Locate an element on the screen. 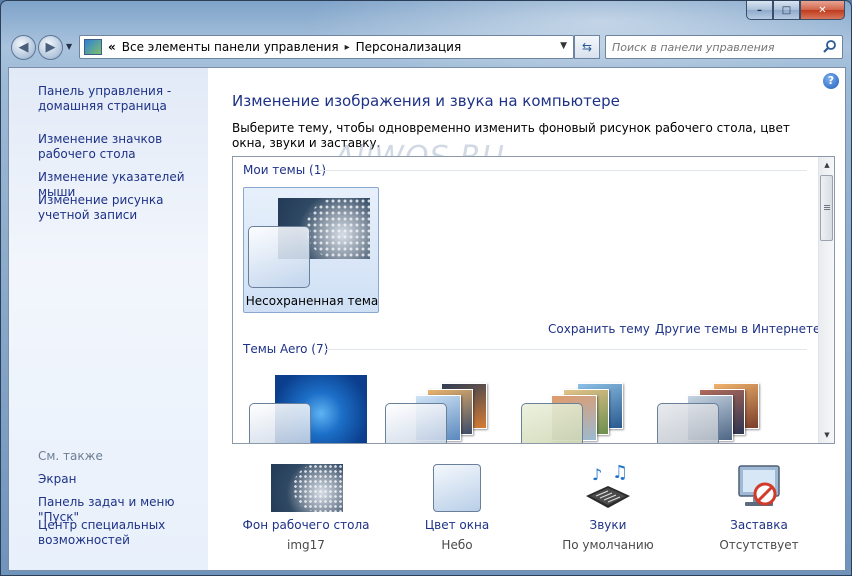 This screenshot has height=576, width=852. sidebar-link-home: Панель управления - домашняя страница is located at coordinates (123, 99).